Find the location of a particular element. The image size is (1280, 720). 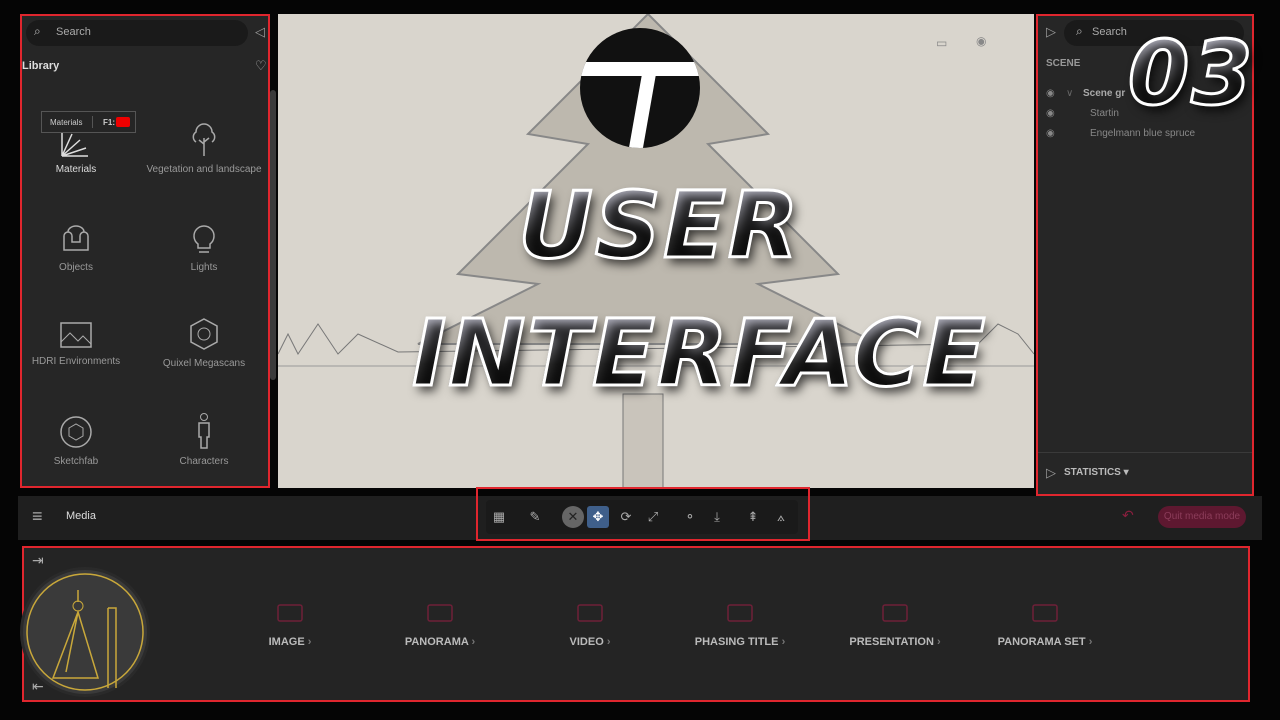

quit-media-mode-button: Quit media mode is located at coordinates (1202, 517).